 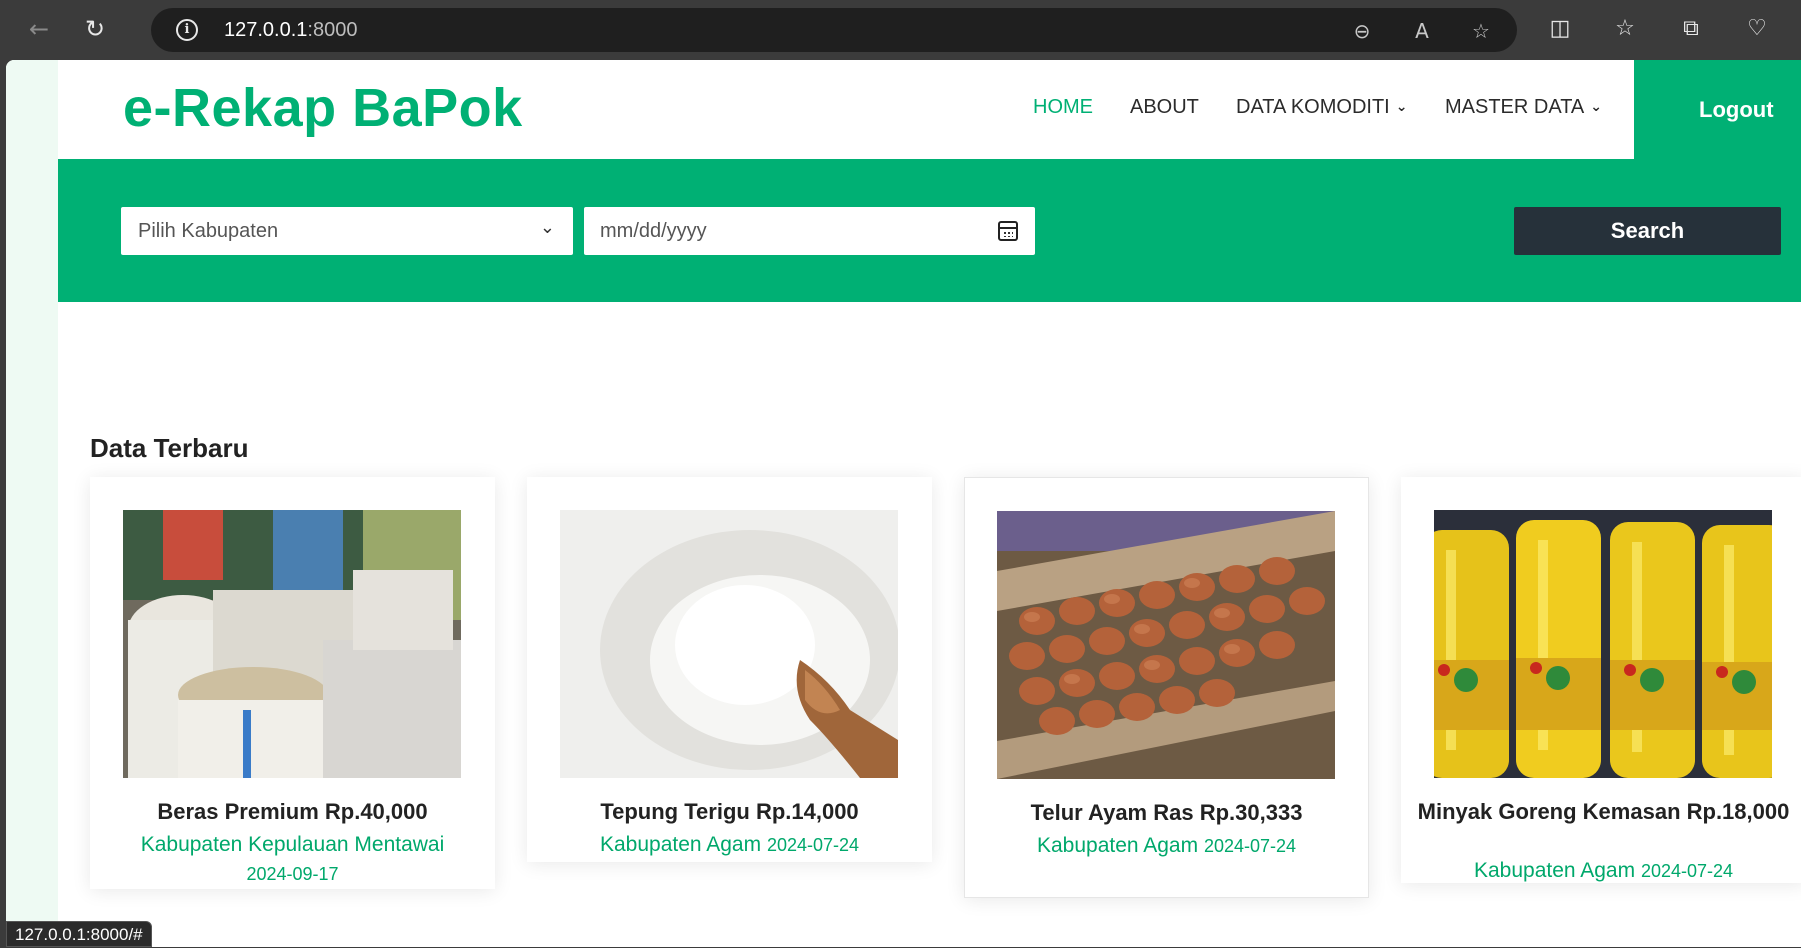 I want to click on nav-master-data-label: MASTER DATA, so click(x=1515, y=107).